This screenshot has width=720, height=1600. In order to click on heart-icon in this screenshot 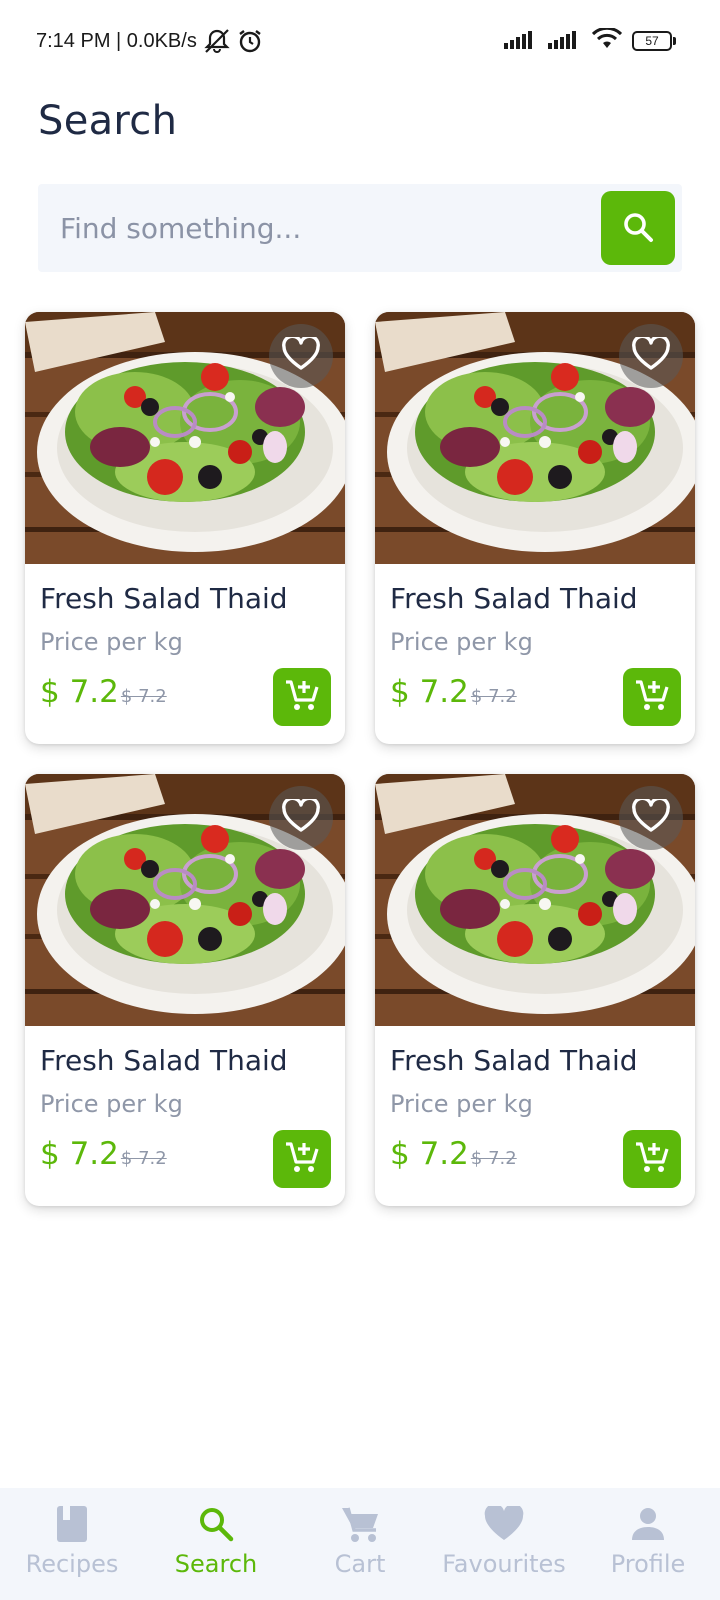, I will do `click(504, 1524)`.